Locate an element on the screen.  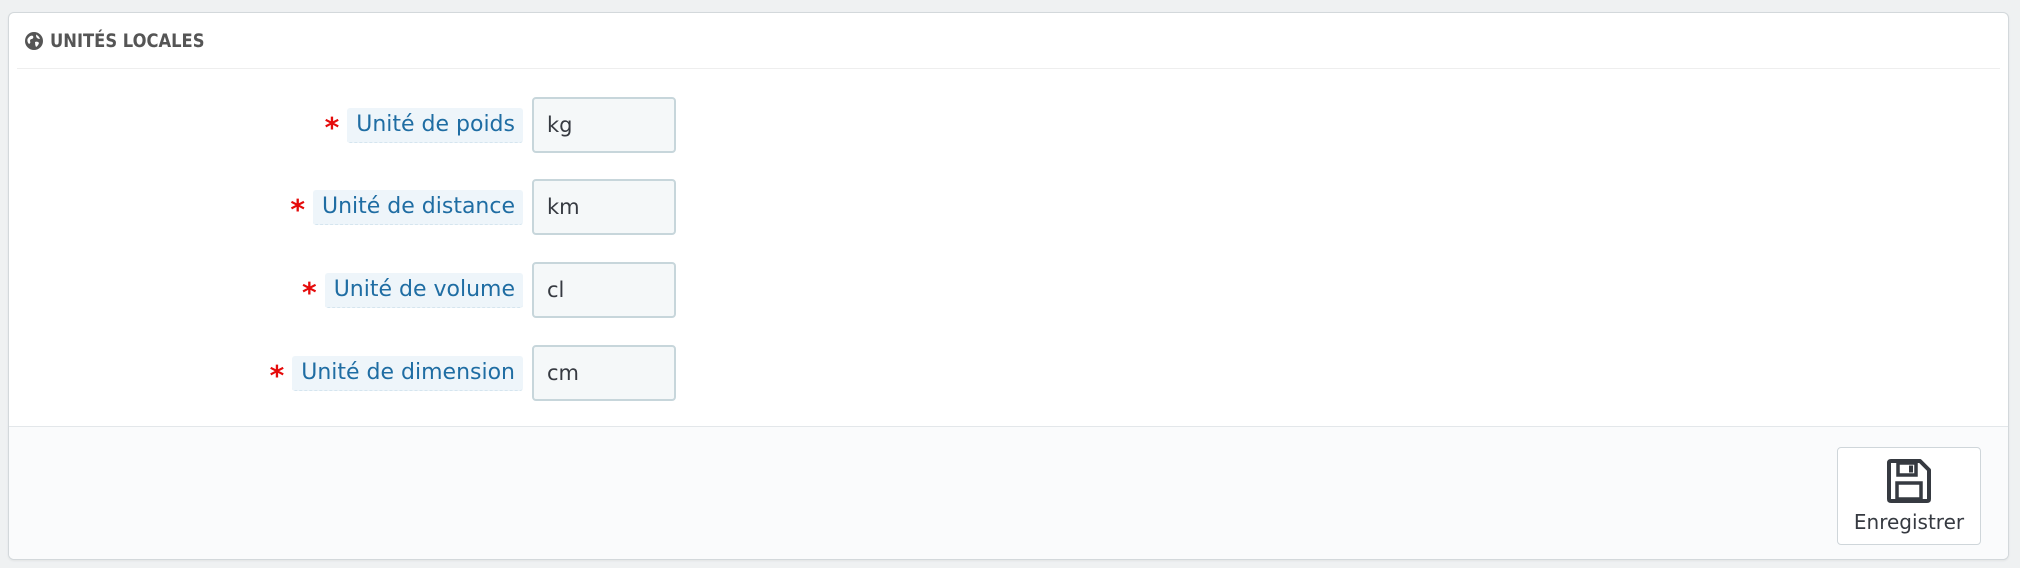
panel-heading: UNITÉS LOCALES is located at coordinates (1008, 41).